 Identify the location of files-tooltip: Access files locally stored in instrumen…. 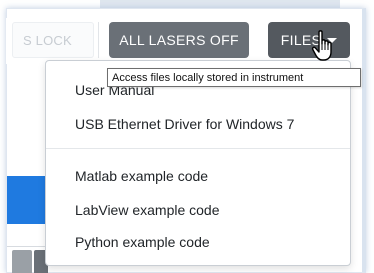
(234, 77).